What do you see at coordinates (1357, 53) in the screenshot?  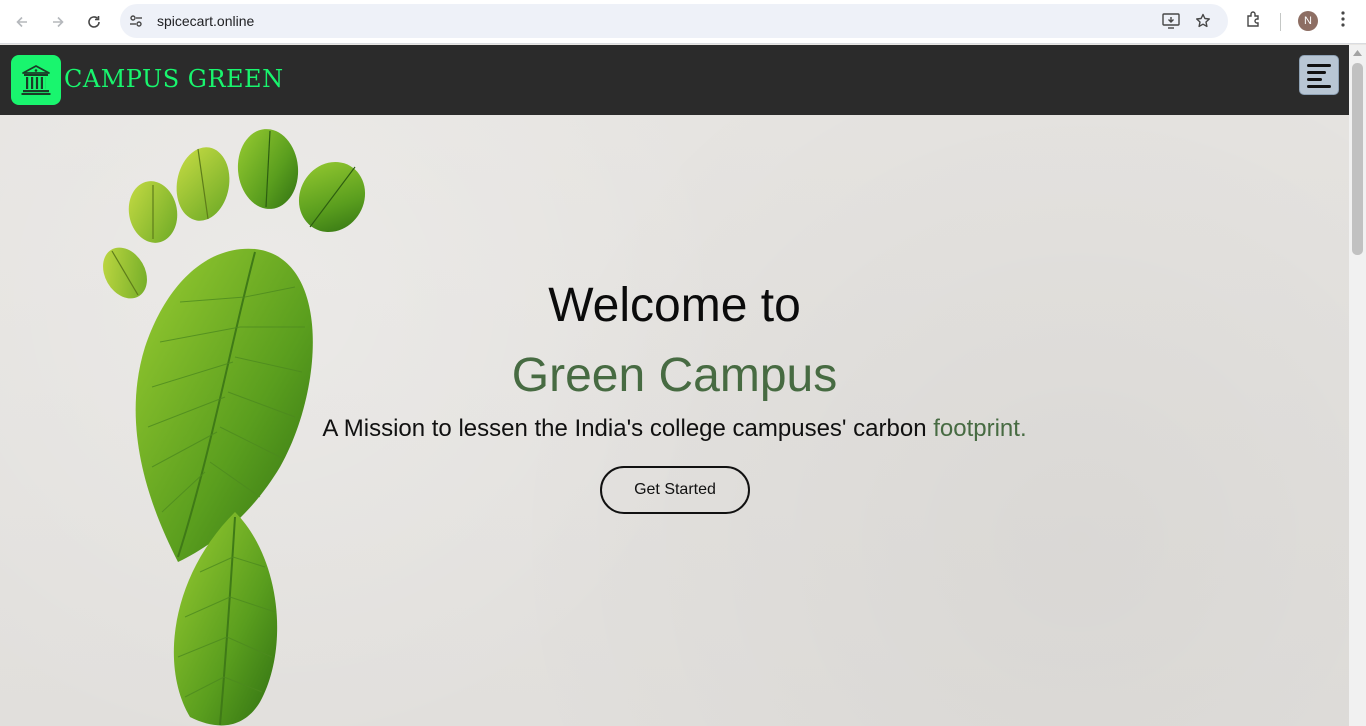 I see `scroll-up-arrow-icon` at bounding box center [1357, 53].